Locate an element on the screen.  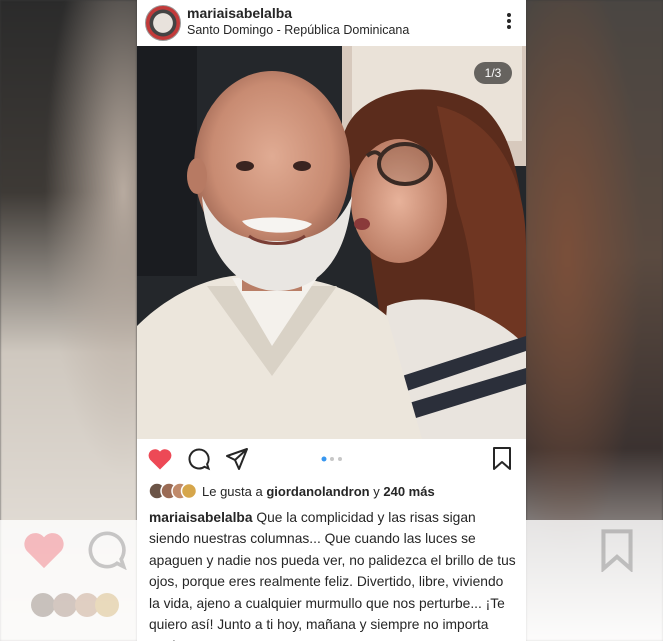
post-username: mariaisabelalba is located at coordinates (239, 13).